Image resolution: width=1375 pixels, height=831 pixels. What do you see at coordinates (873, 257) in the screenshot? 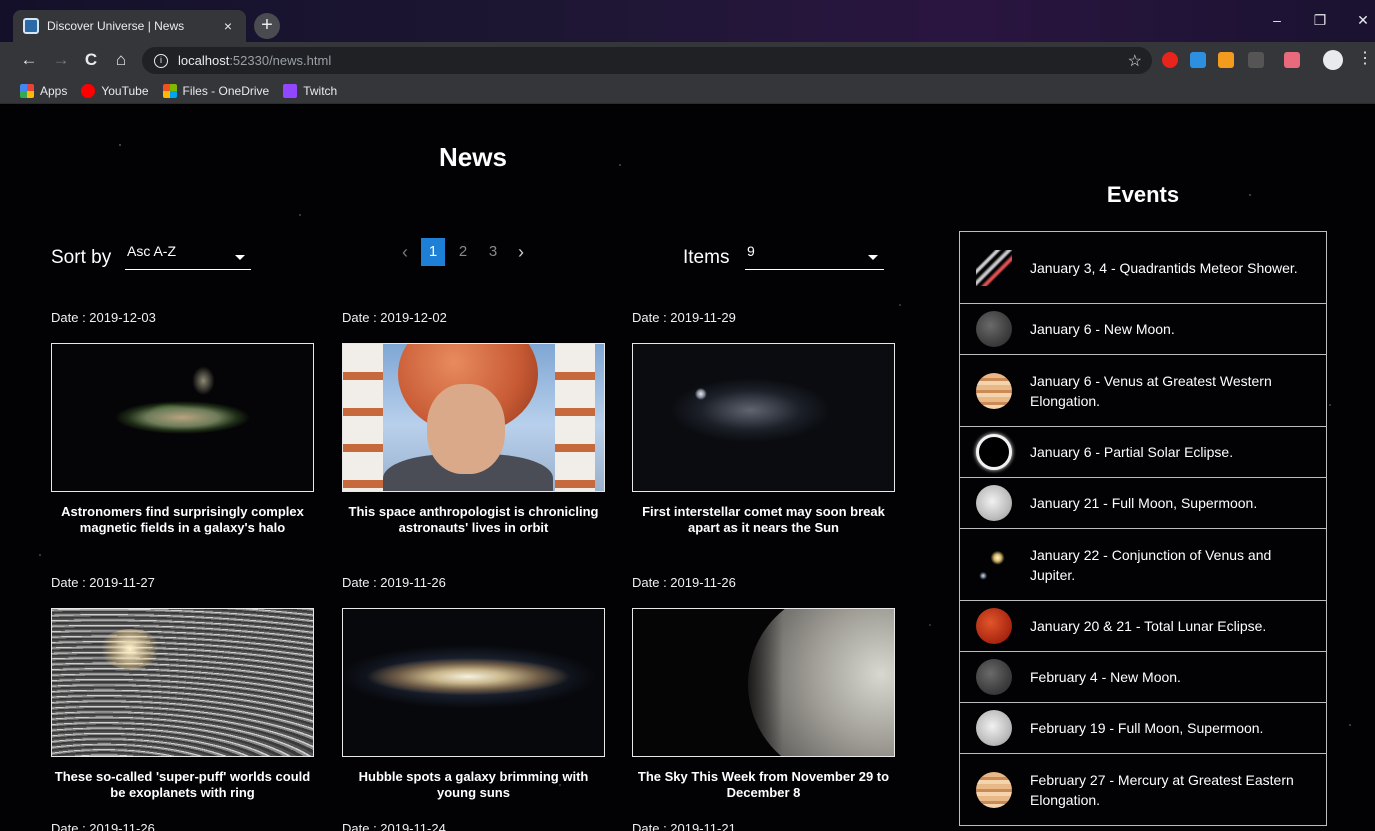
I see `chevron-down-icon` at bounding box center [873, 257].